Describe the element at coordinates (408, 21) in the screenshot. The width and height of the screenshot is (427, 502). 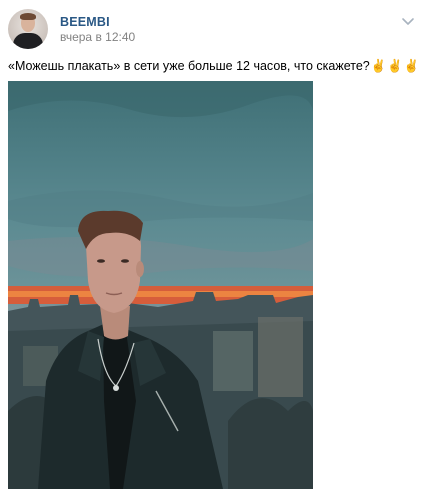
I see `chevron-down-icon` at that location.